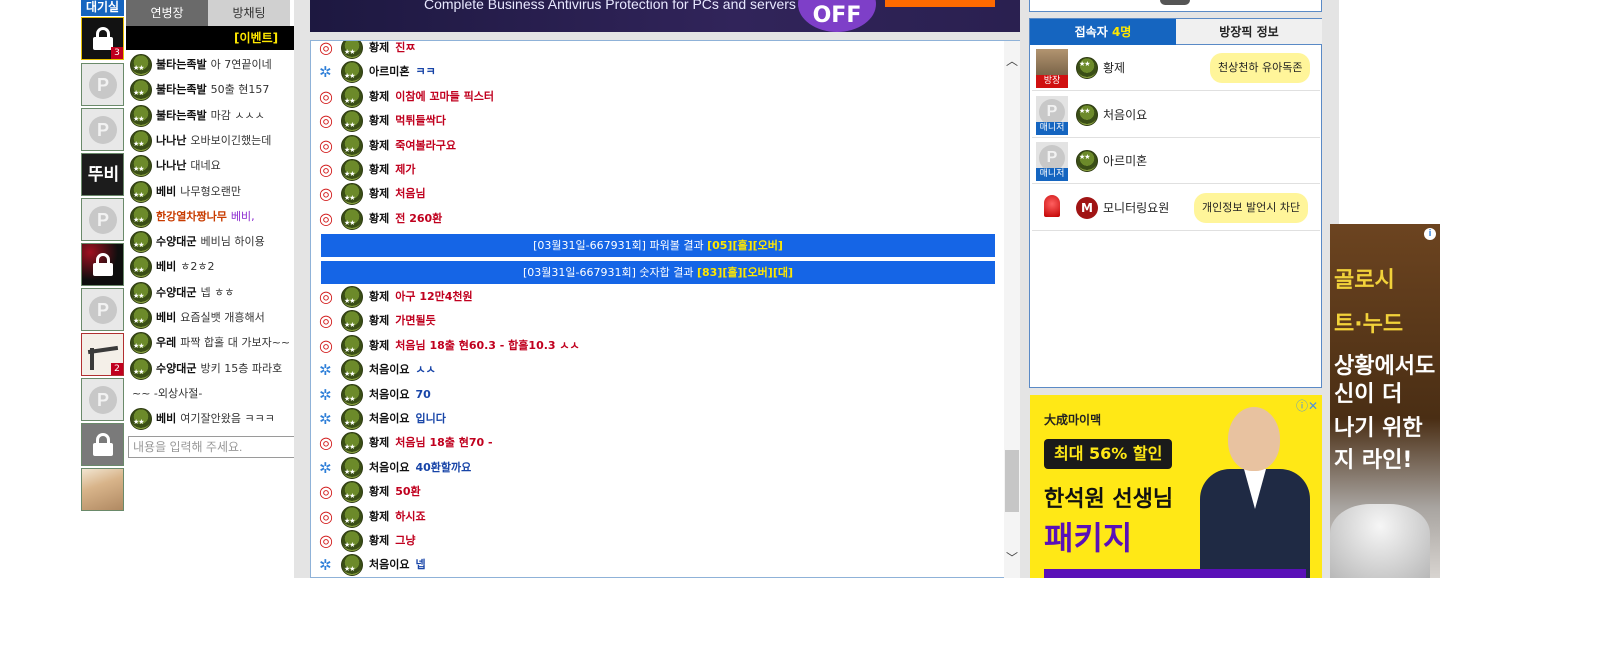 The width and height of the screenshot is (1607, 648). What do you see at coordinates (444, 96) in the screenshot?
I see `chat-text: 이참에 꼬마들 픽스터` at bounding box center [444, 96].